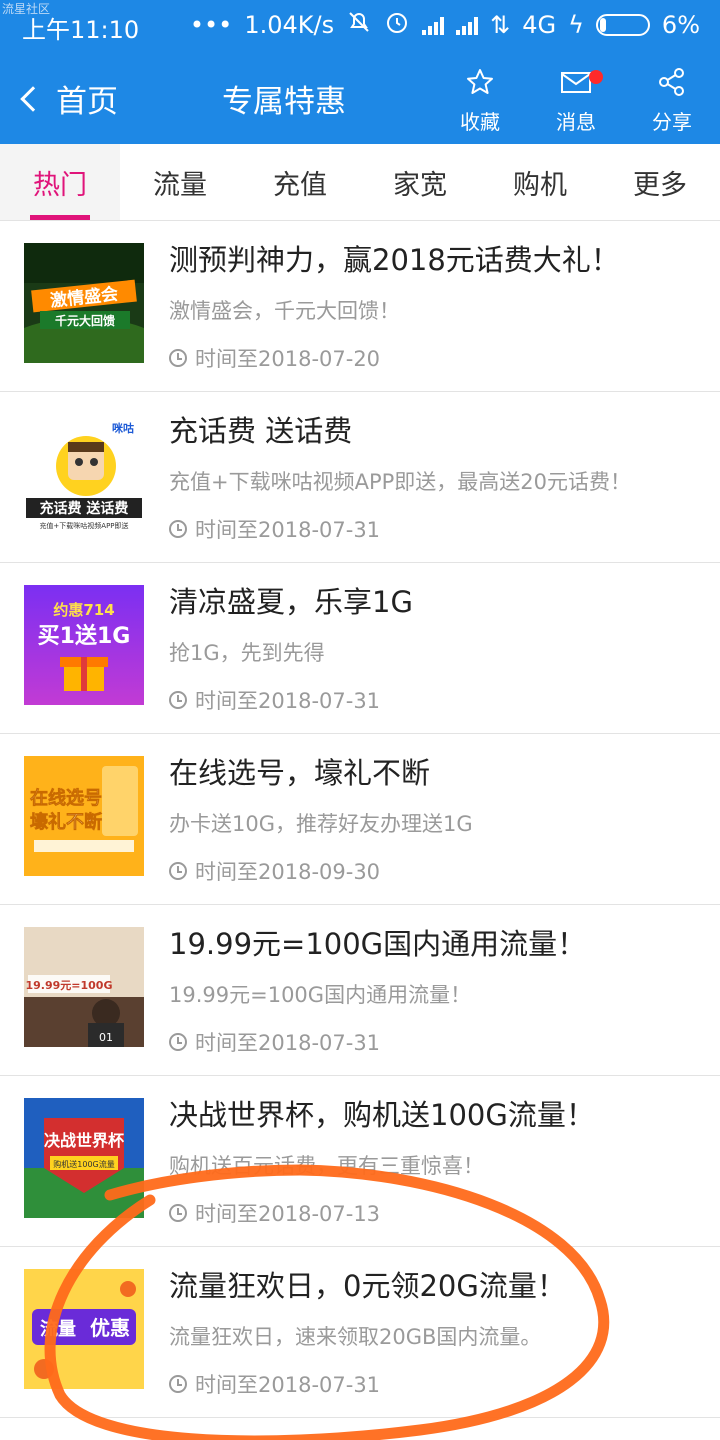 This screenshot has width=720, height=1440. Describe the element at coordinates (291, 602) in the screenshot. I see `promo-title: 清凉盛夏，乐享1G` at that location.